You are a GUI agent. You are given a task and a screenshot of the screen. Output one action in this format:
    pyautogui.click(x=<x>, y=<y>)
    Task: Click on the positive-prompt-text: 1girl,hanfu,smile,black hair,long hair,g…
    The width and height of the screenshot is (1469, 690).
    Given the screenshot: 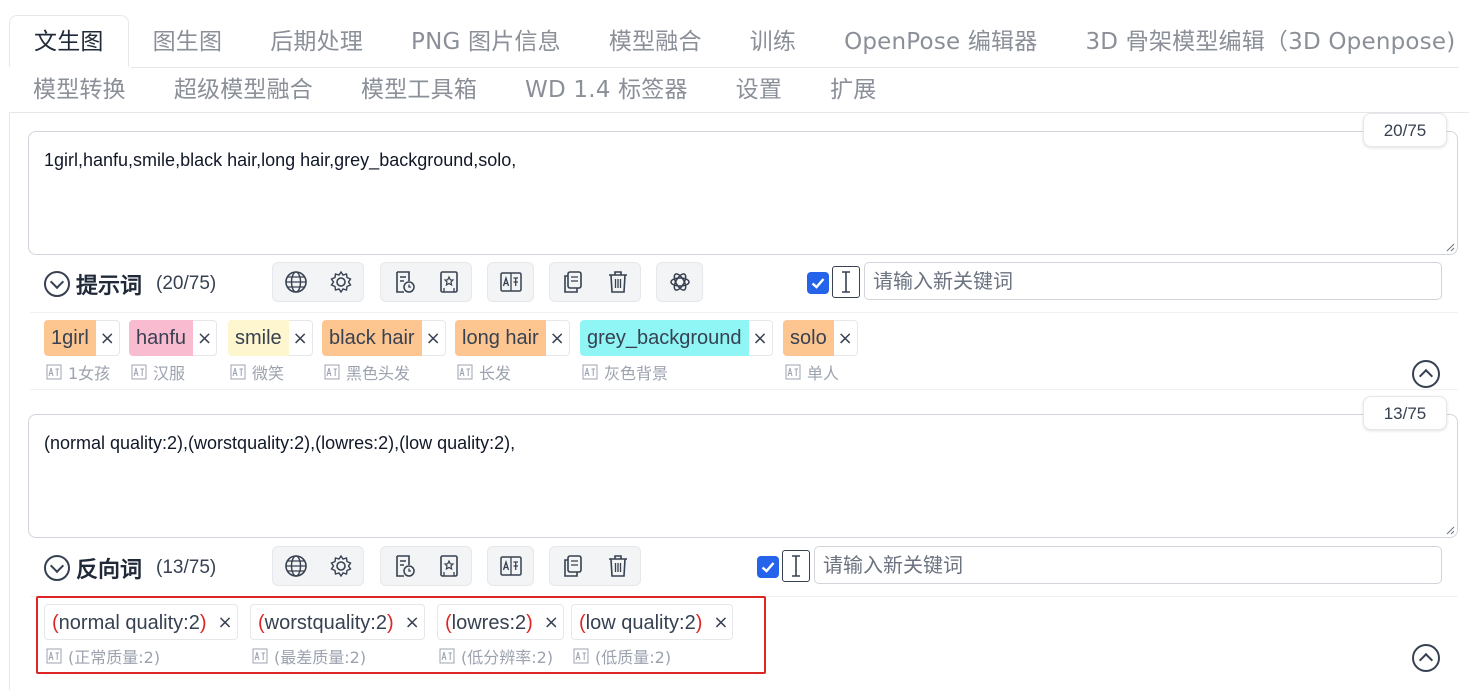 What is the action you would take?
    pyautogui.click(x=280, y=160)
    